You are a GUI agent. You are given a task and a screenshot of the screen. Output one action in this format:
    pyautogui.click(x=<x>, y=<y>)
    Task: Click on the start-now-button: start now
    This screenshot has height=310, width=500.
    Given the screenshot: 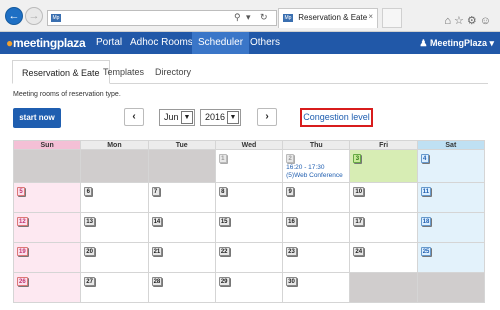 What is the action you would take?
    pyautogui.click(x=37, y=118)
    